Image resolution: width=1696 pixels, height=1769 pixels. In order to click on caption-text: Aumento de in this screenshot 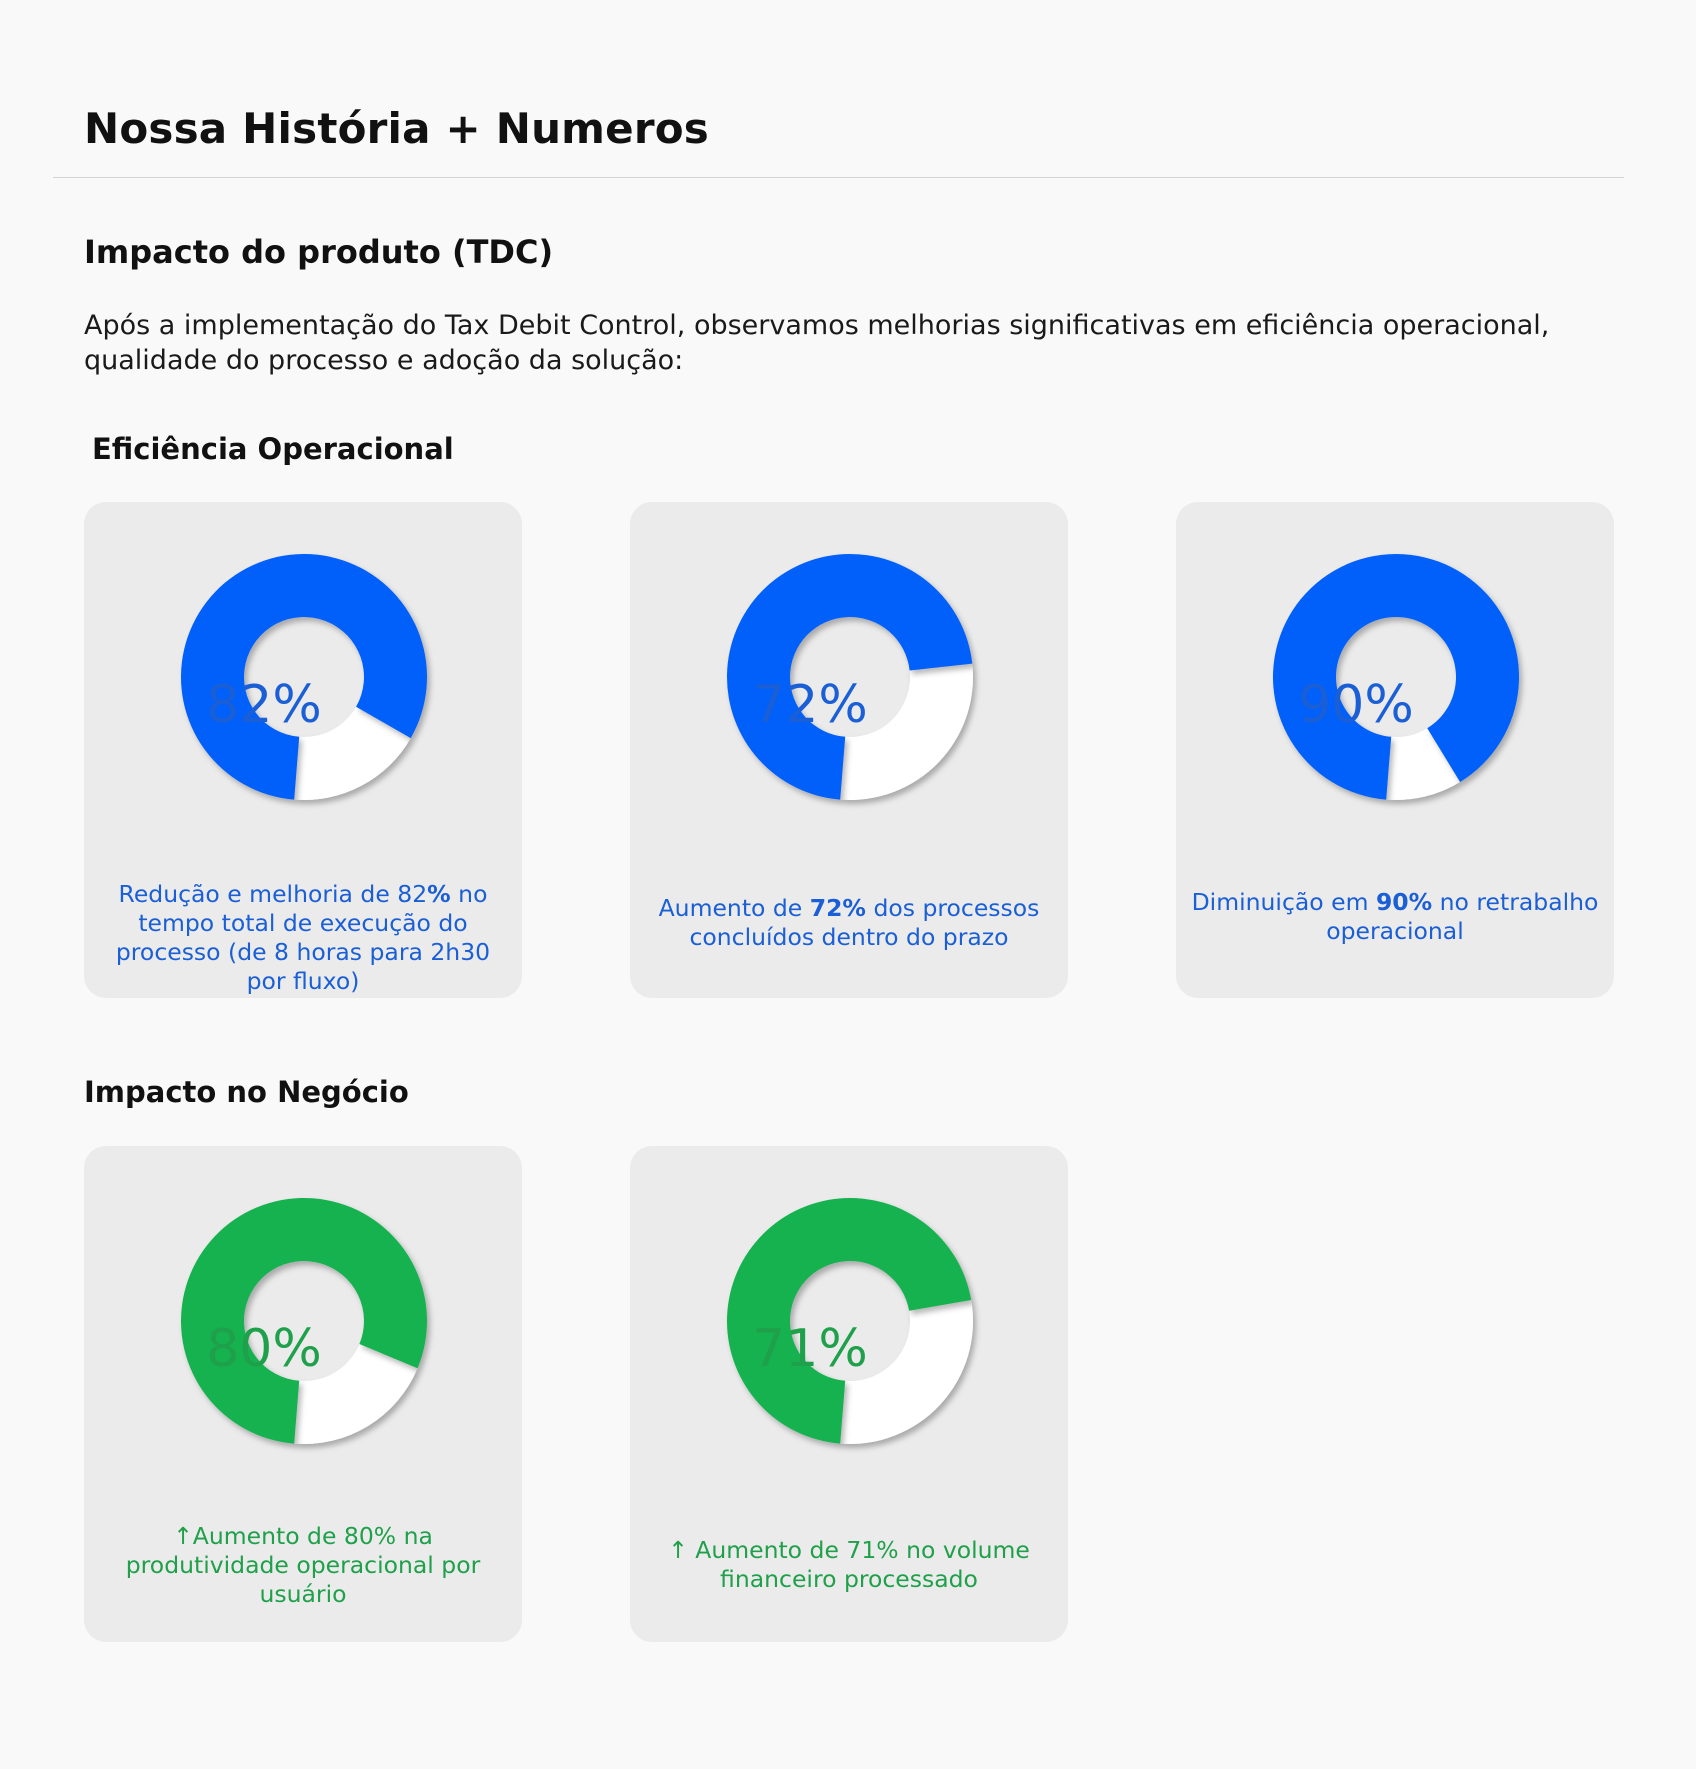, I will do `click(734, 908)`.